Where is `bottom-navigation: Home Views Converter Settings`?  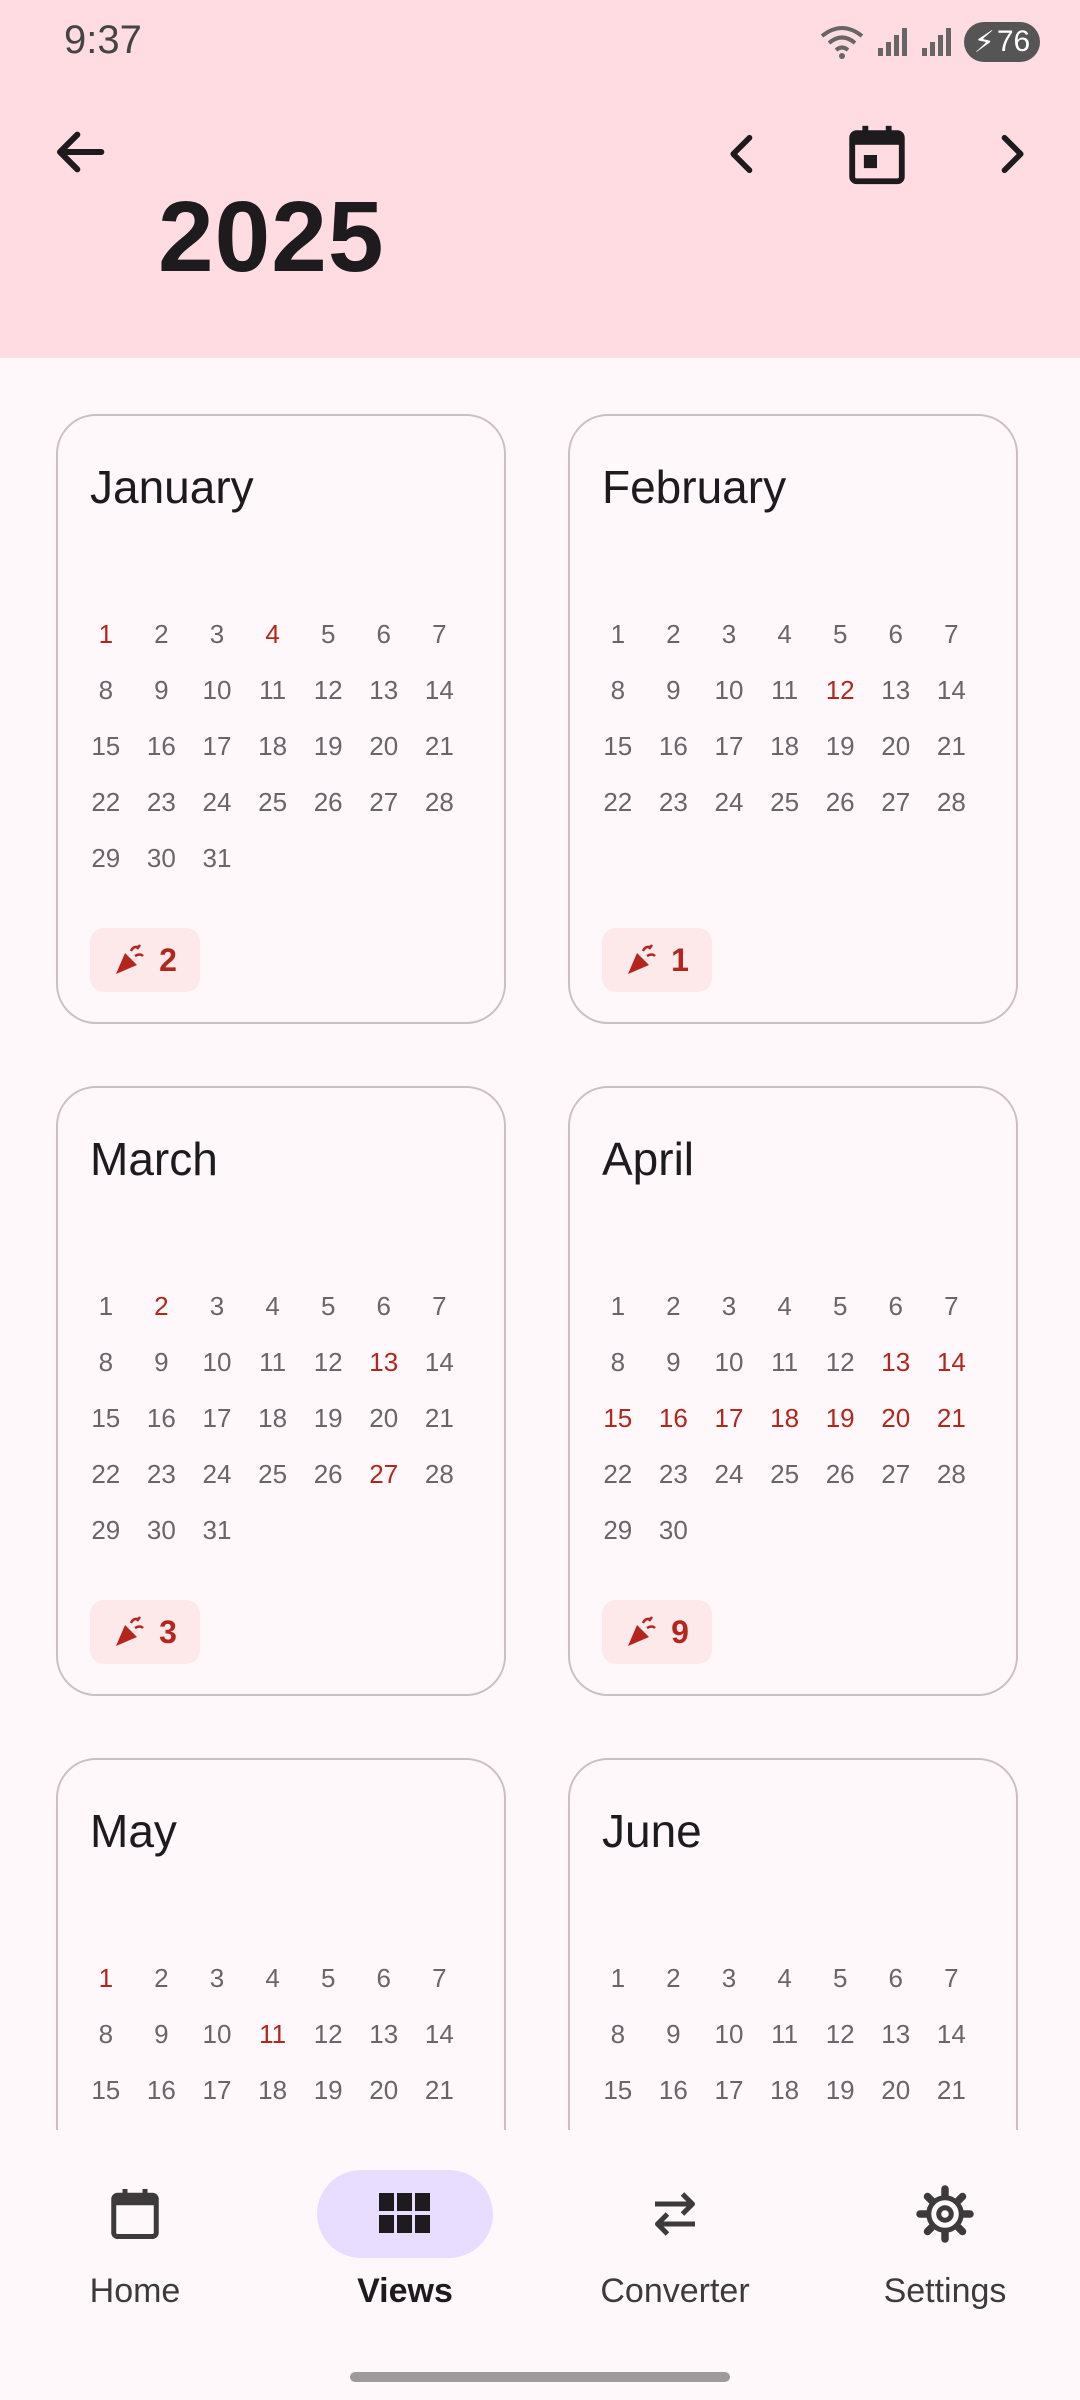 bottom-navigation: Home Views Converter Settings is located at coordinates (540, 2265).